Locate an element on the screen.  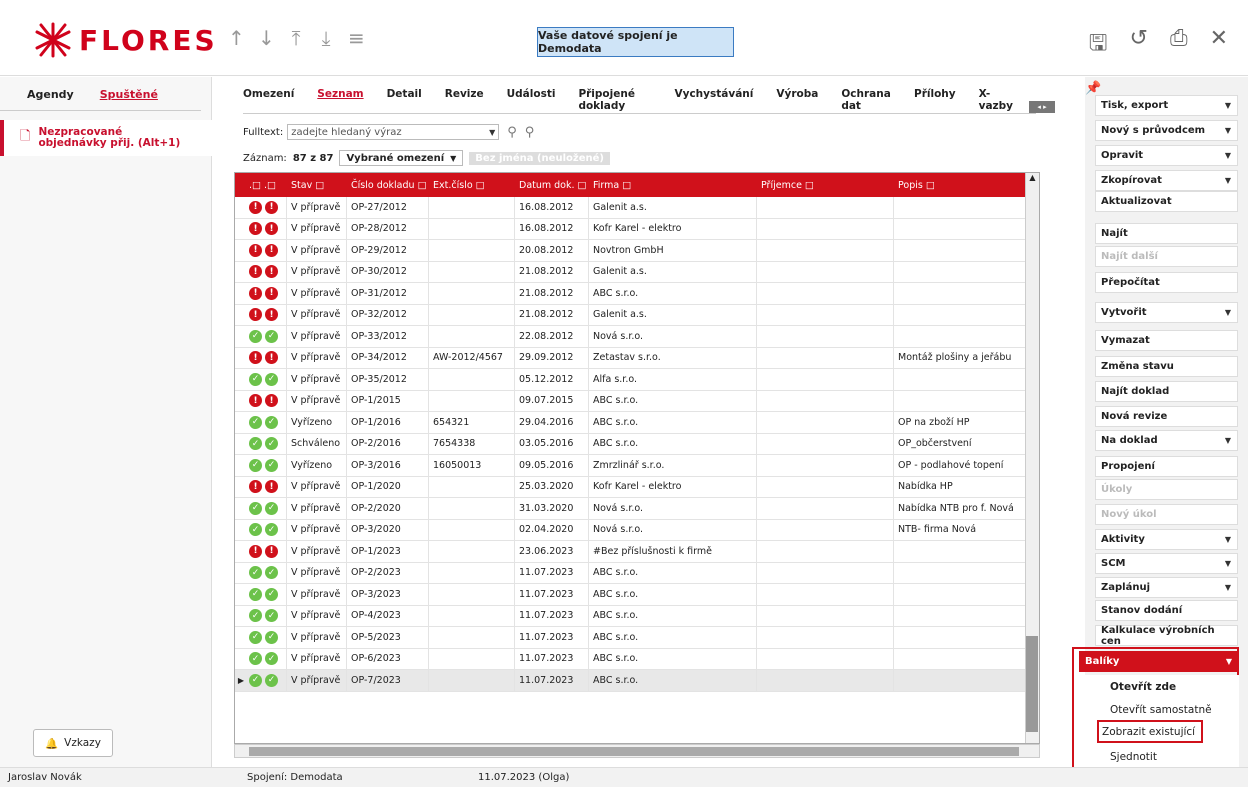
search-advanced-icon: ⚲ is located at coordinates (530, 132).